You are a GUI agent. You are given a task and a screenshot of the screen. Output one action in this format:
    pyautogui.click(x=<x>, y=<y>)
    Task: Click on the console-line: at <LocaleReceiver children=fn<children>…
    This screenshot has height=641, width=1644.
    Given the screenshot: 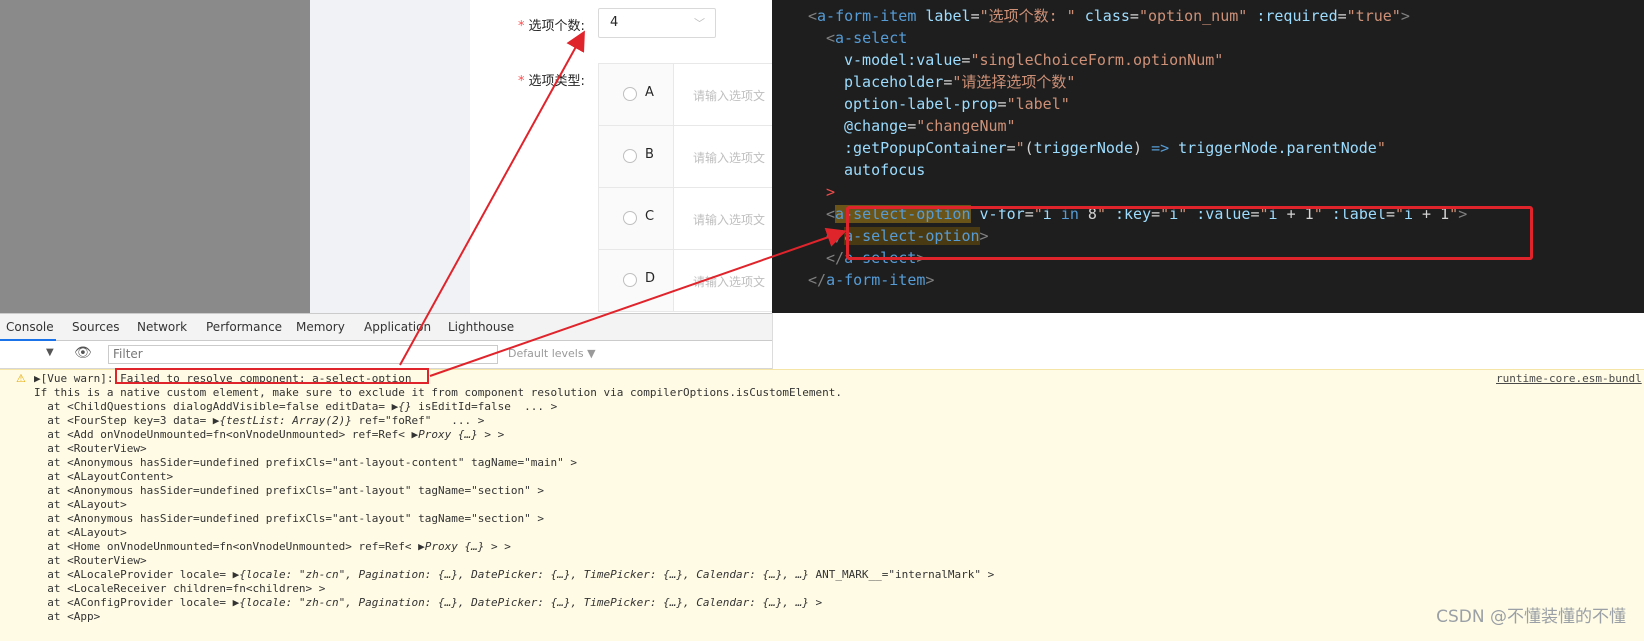 What is the action you would take?
    pyautogui.click(x=180, y=588)
    